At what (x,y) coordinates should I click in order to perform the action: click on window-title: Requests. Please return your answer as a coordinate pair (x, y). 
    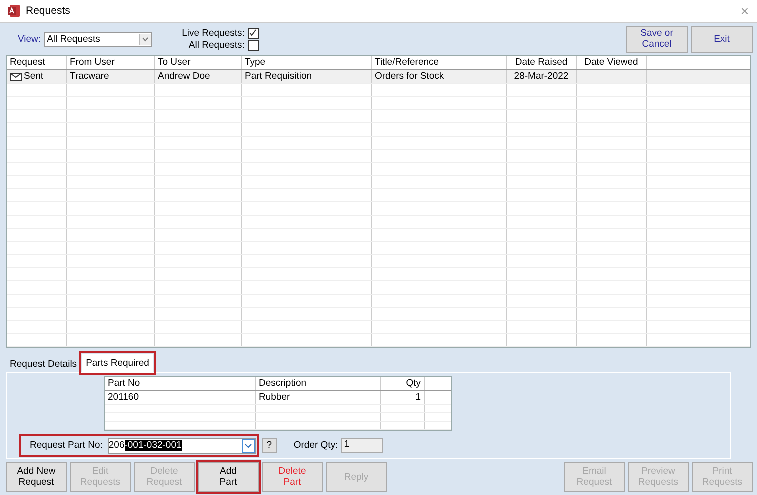
    Looking at the image, I should click on (49, 11).